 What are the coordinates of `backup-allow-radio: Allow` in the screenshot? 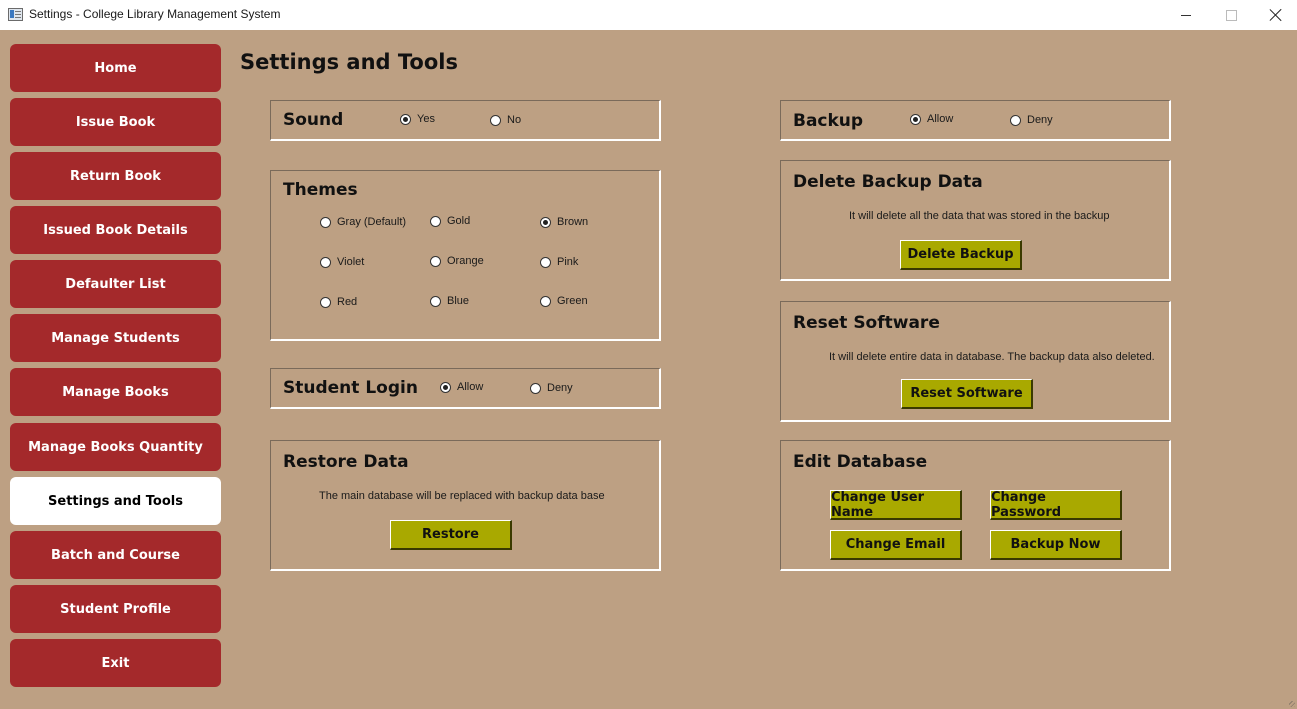 It's located at (931, 119).